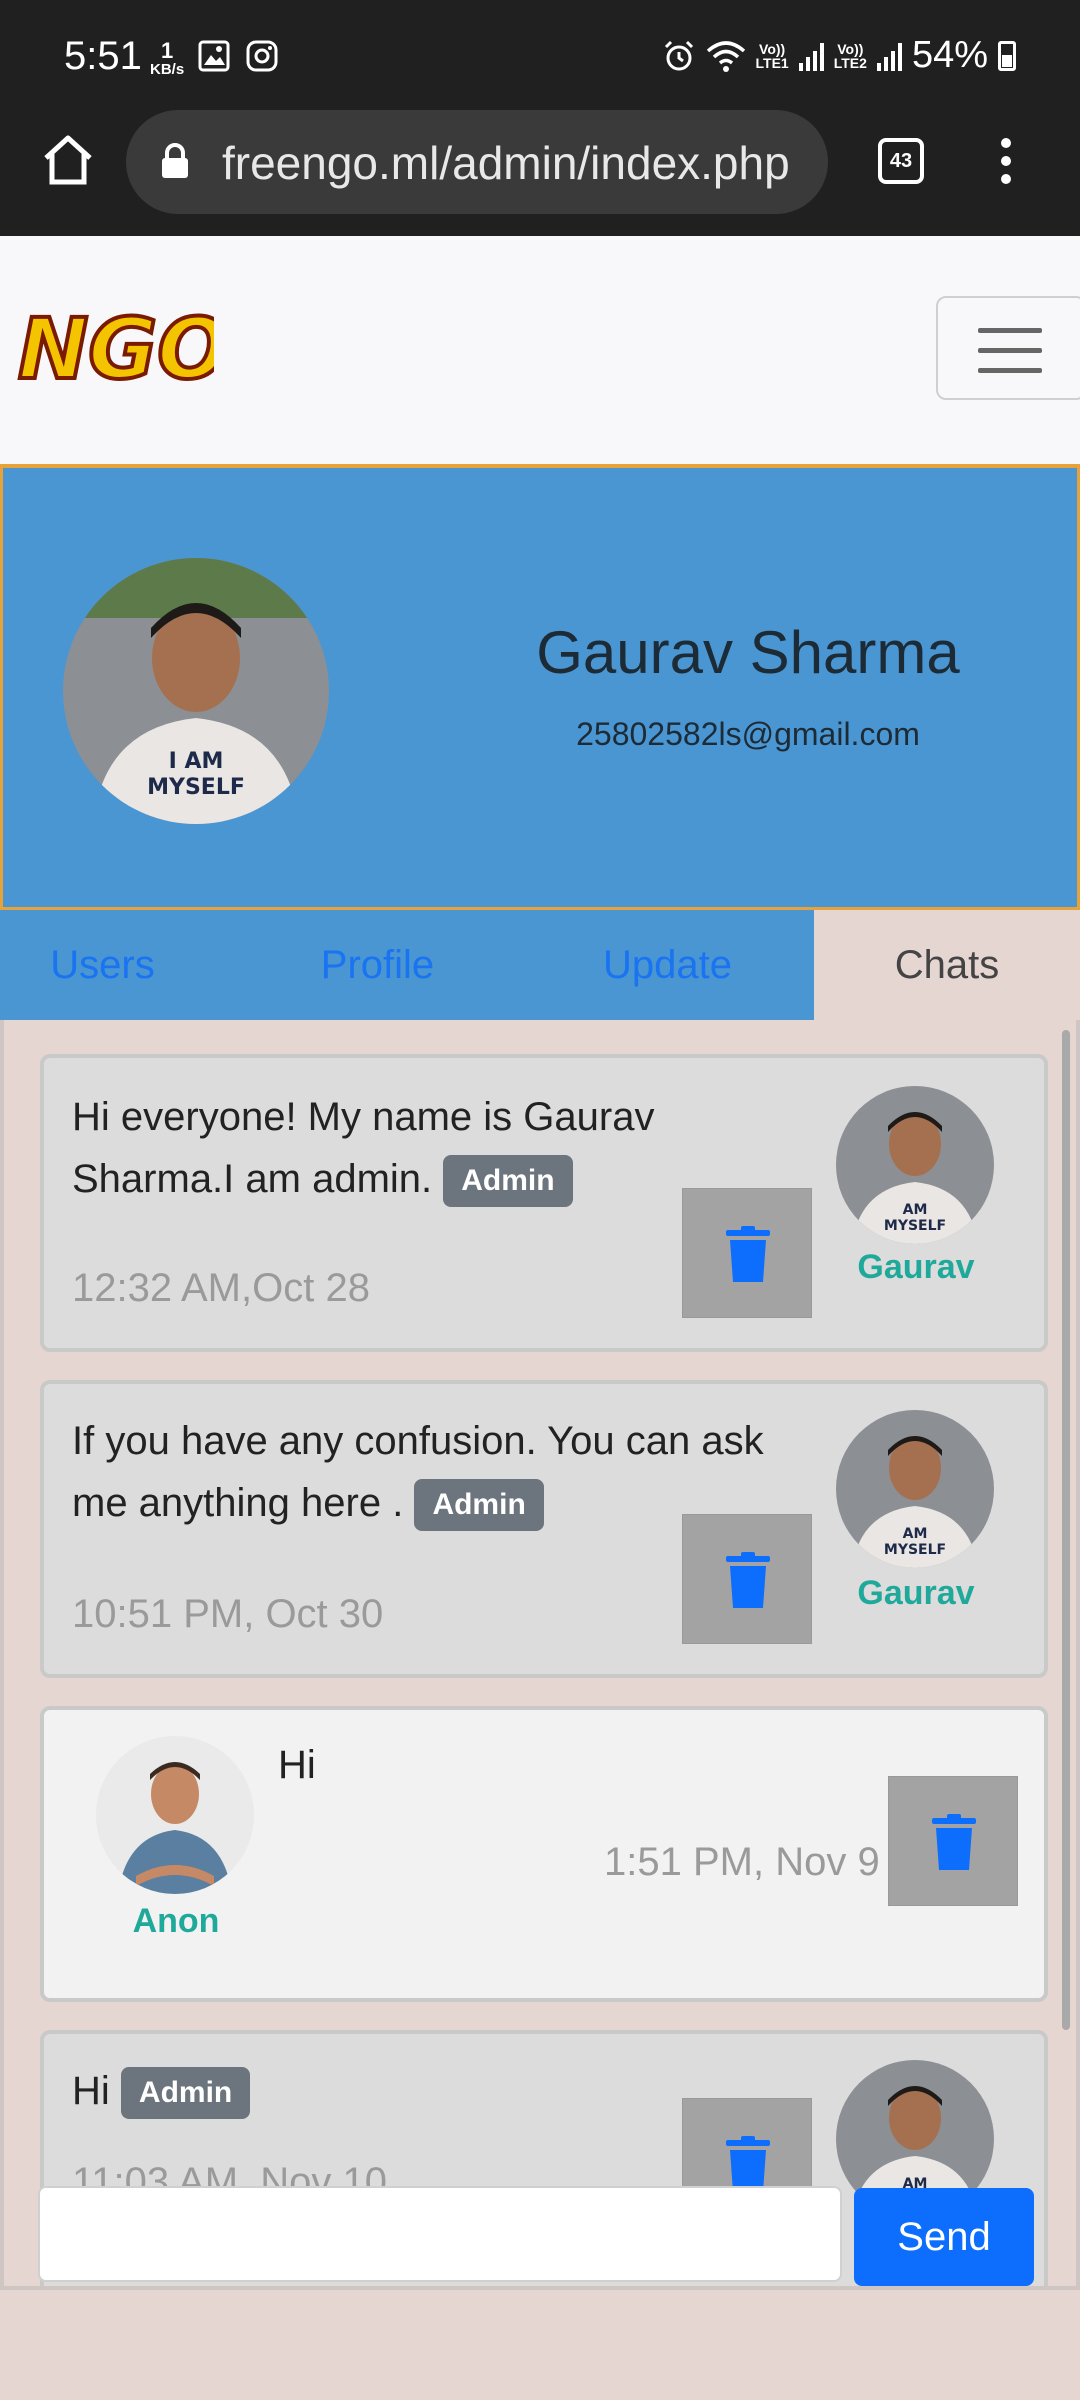  I want to click on site-navbar: NGO, so click(540, 352).